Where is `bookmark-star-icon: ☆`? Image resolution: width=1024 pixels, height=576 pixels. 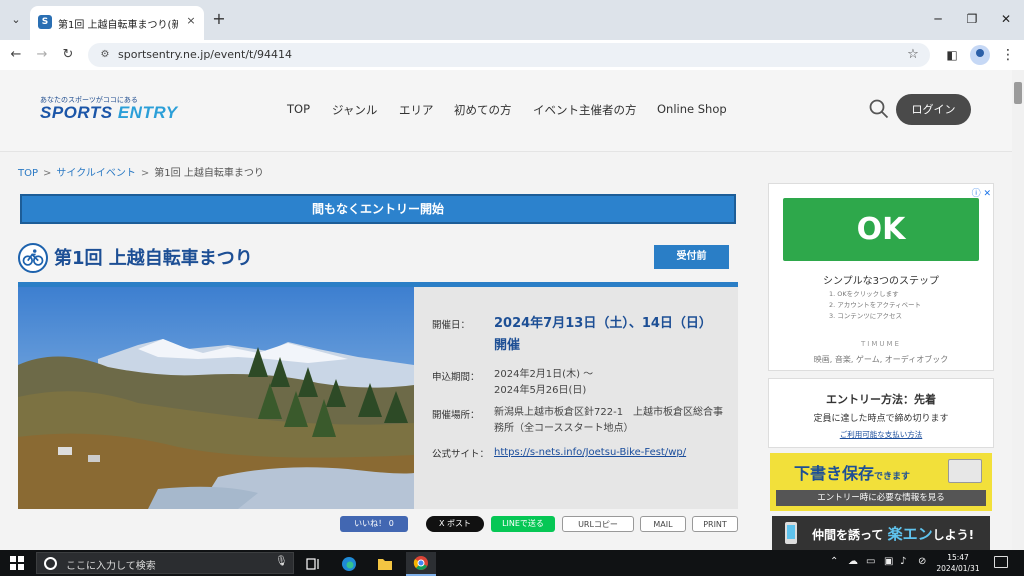
bookmark-star-icon: ☆ is located at coordinates (913, 55).